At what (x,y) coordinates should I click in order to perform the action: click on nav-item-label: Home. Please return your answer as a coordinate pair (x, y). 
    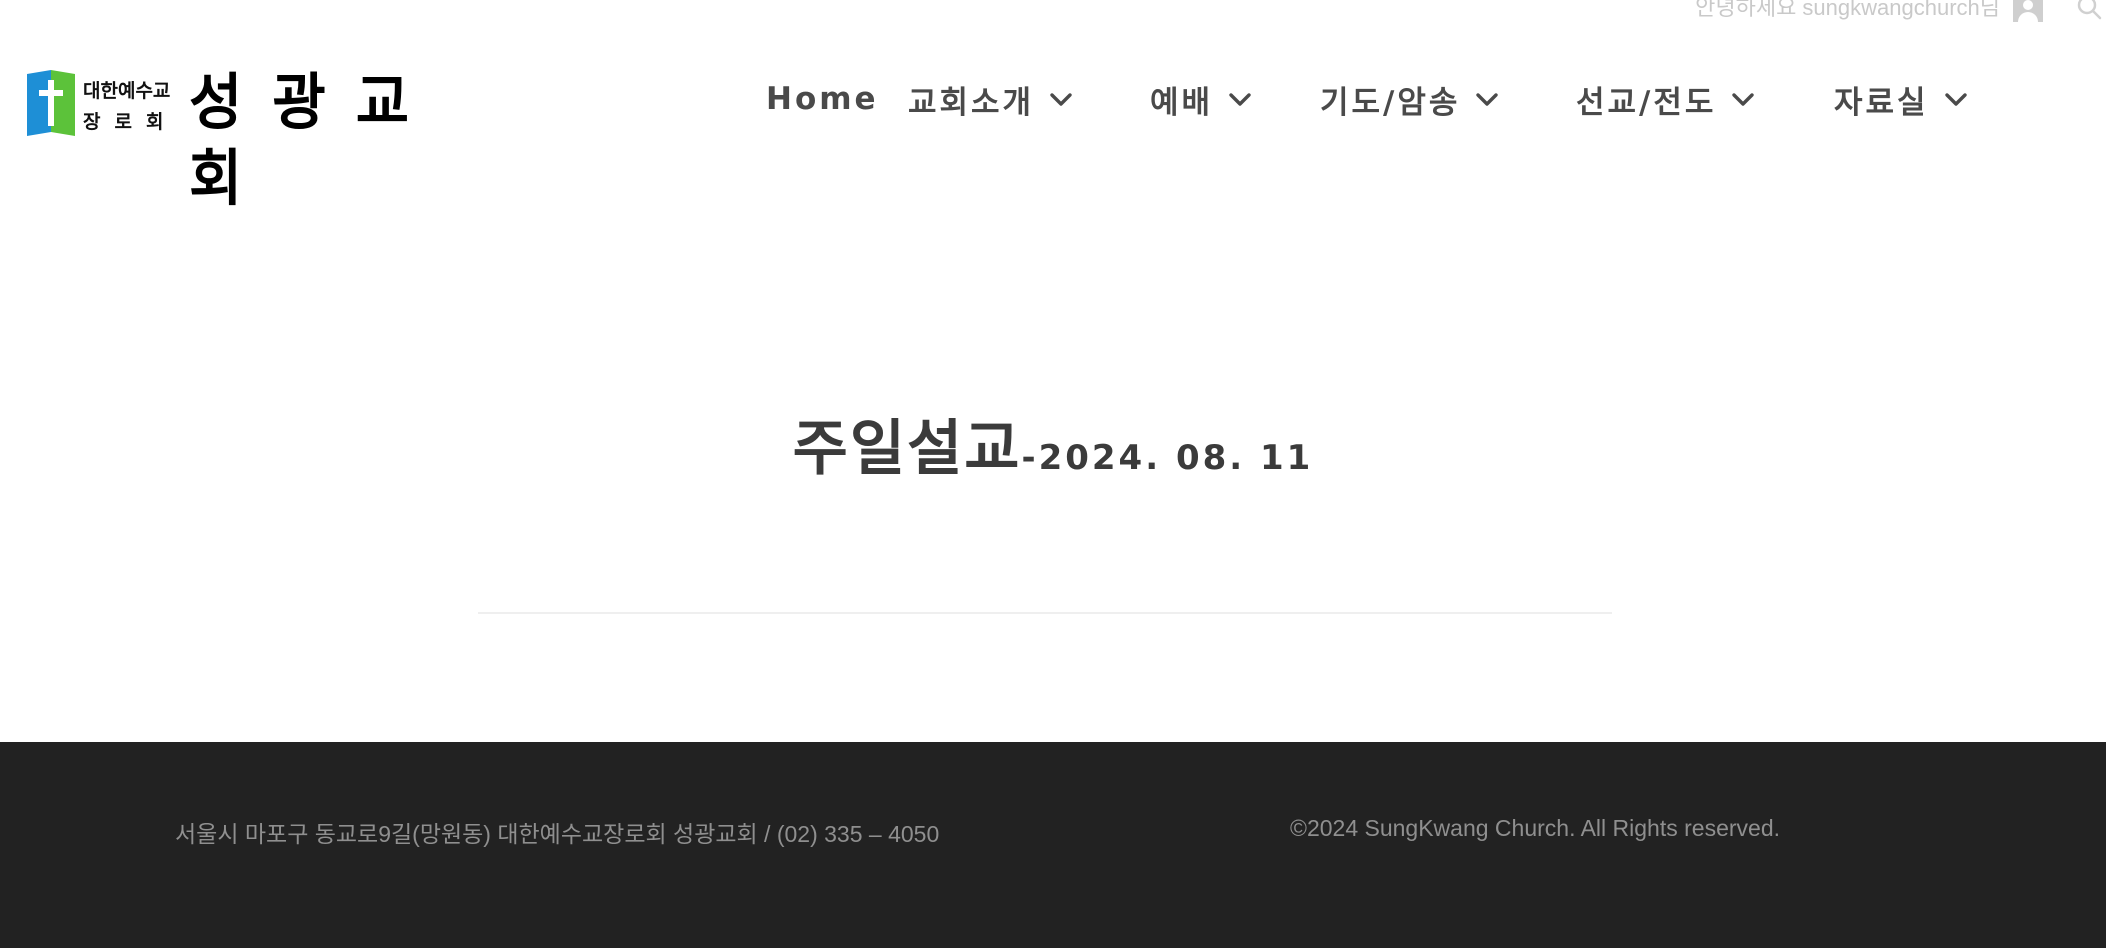
    Looking at the image, I should click on (822, 99).